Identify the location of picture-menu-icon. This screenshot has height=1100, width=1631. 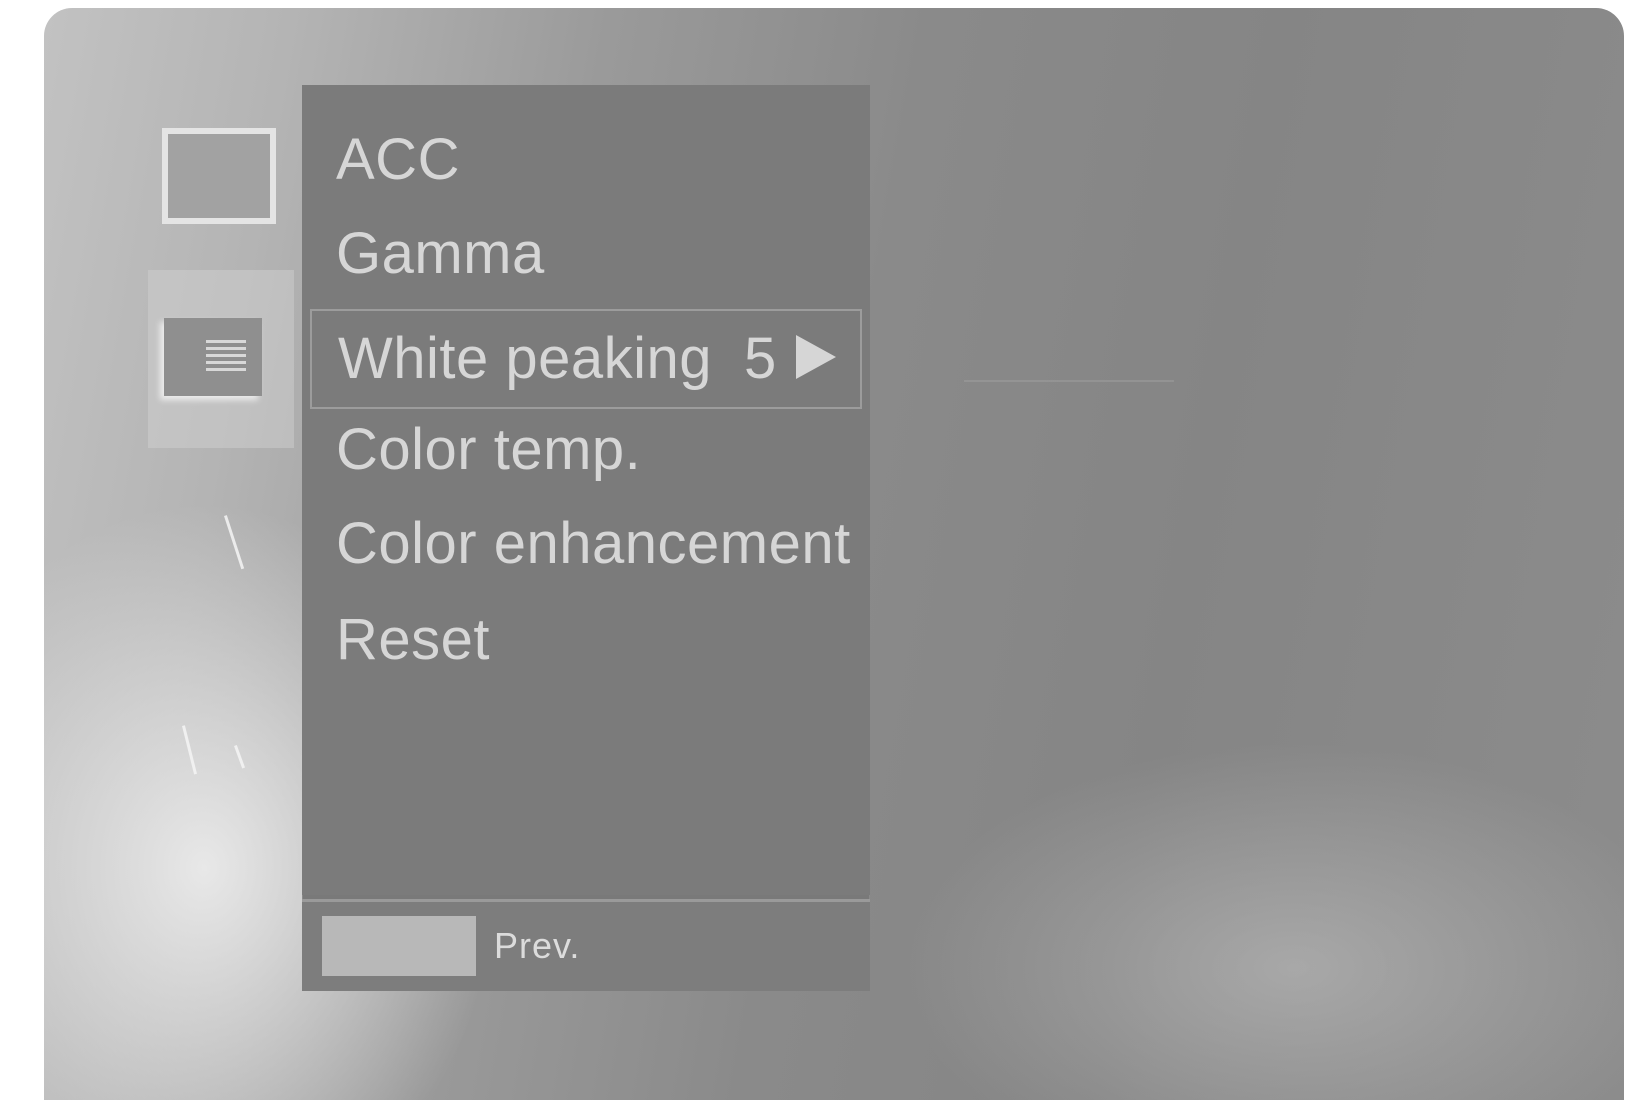
(213, 357).